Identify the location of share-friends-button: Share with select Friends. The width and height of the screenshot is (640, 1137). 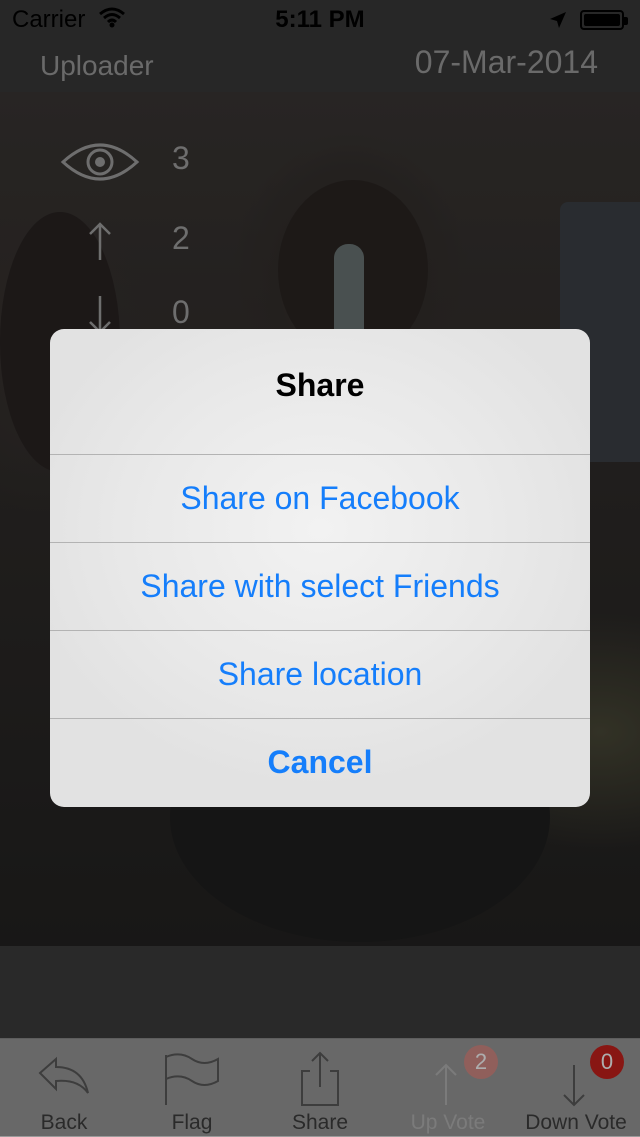
(320, 586).